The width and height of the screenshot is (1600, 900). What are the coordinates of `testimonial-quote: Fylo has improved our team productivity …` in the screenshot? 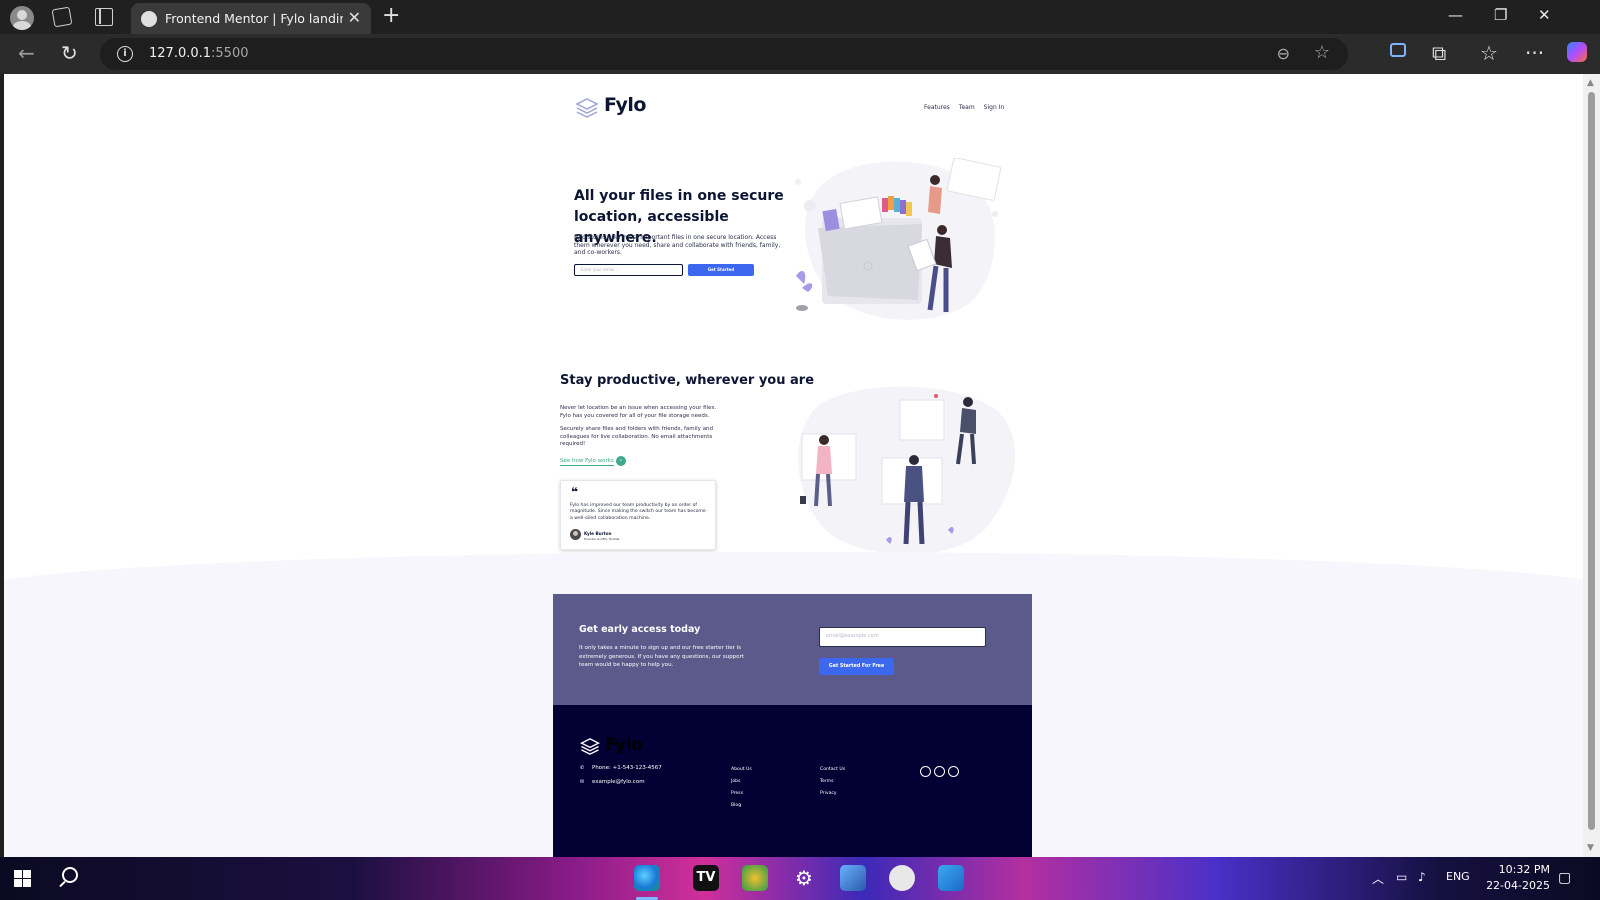 It's located at (638, 512).